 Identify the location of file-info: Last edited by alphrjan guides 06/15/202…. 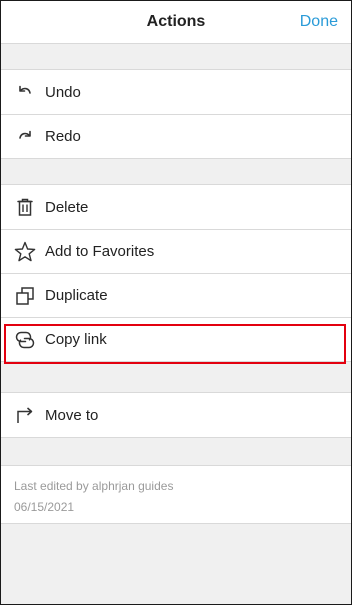
(176, 494).